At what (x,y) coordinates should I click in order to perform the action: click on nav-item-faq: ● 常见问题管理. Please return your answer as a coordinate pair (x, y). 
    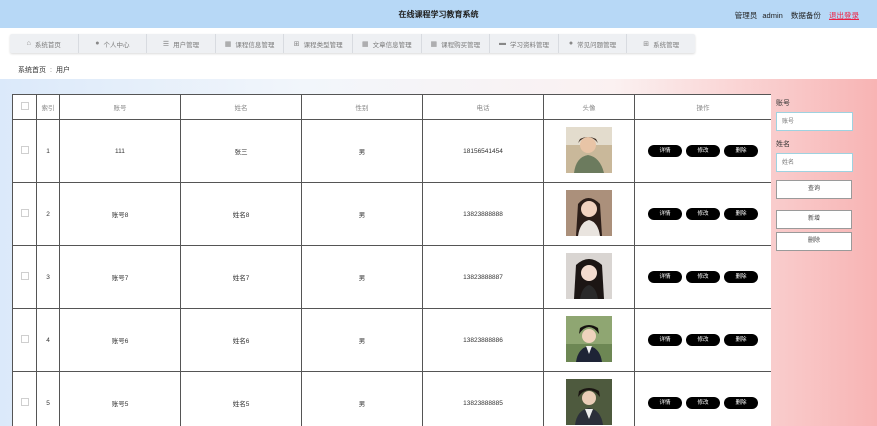
    Looking at the image, I should click on (593, 43).